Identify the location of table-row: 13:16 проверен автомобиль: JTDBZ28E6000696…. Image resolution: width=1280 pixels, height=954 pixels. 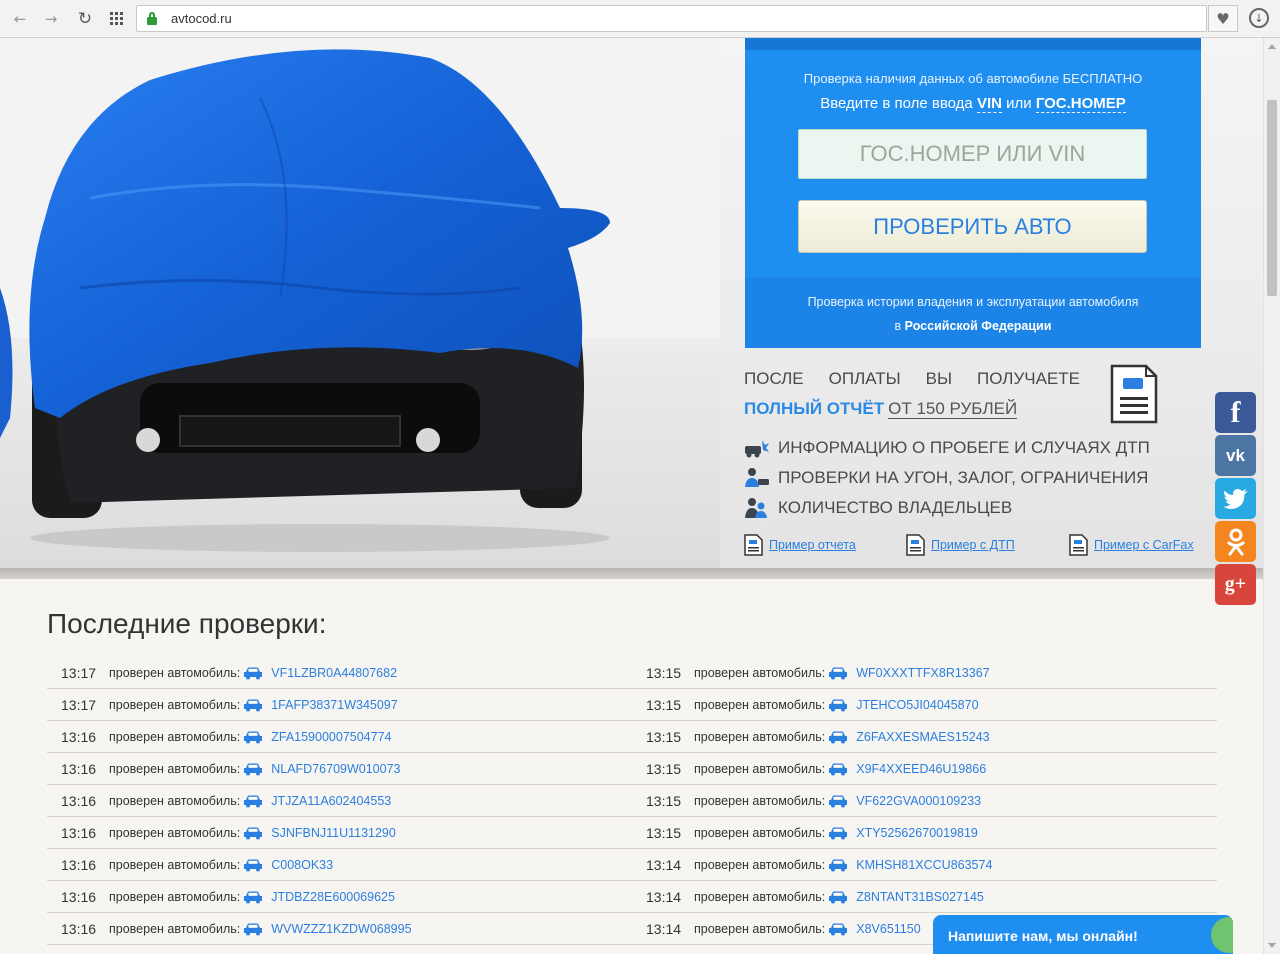
(632, 897).